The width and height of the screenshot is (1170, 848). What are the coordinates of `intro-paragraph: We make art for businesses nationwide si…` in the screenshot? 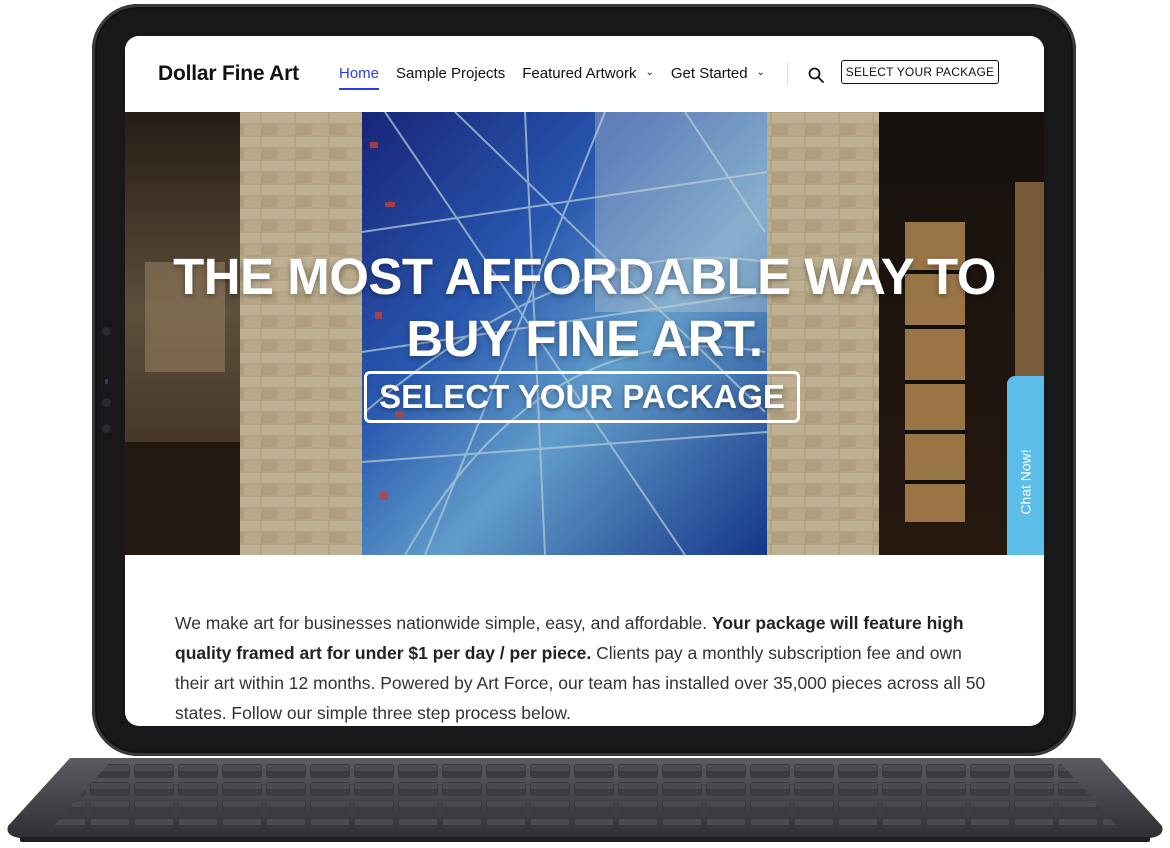 It's located at (585, 667).